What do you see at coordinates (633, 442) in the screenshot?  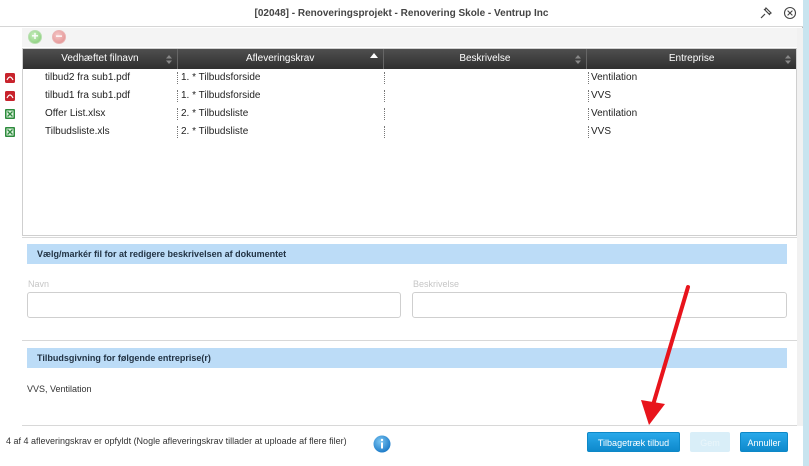 I see `withdraw-bid-button: Tilbagetræk tilbud` at bounding box center [633, 442].